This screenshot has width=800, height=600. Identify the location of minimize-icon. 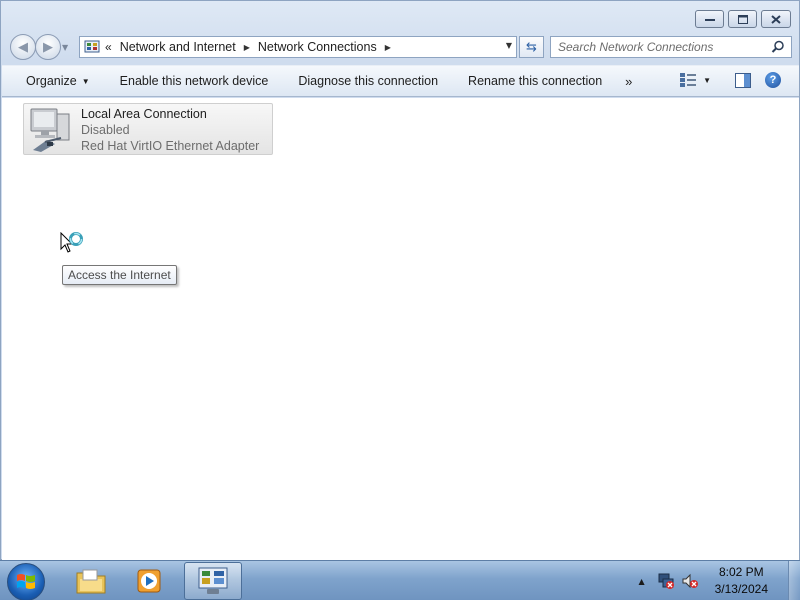
(709, 20).